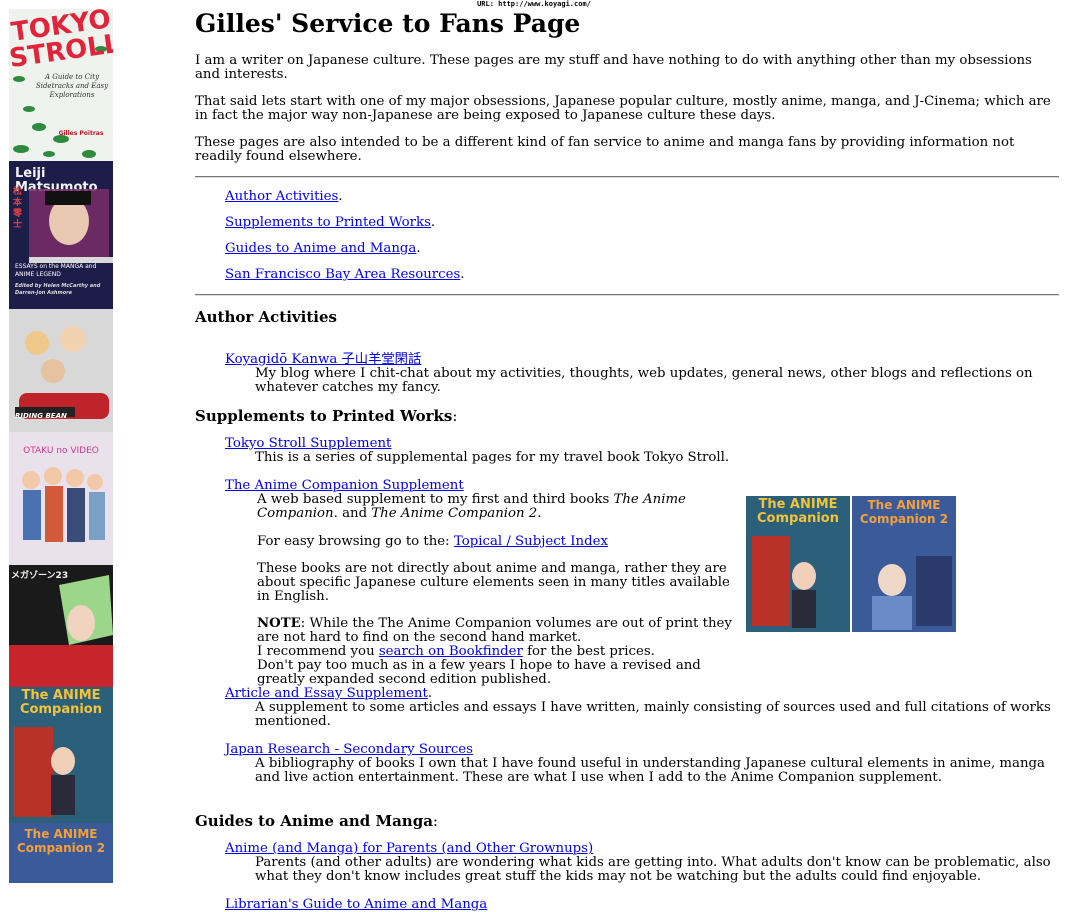 The height and width of the screenshot is (912, 1068). I want to click on cover-riding-bean-title: RIDING BEAN, so click(41, 416).